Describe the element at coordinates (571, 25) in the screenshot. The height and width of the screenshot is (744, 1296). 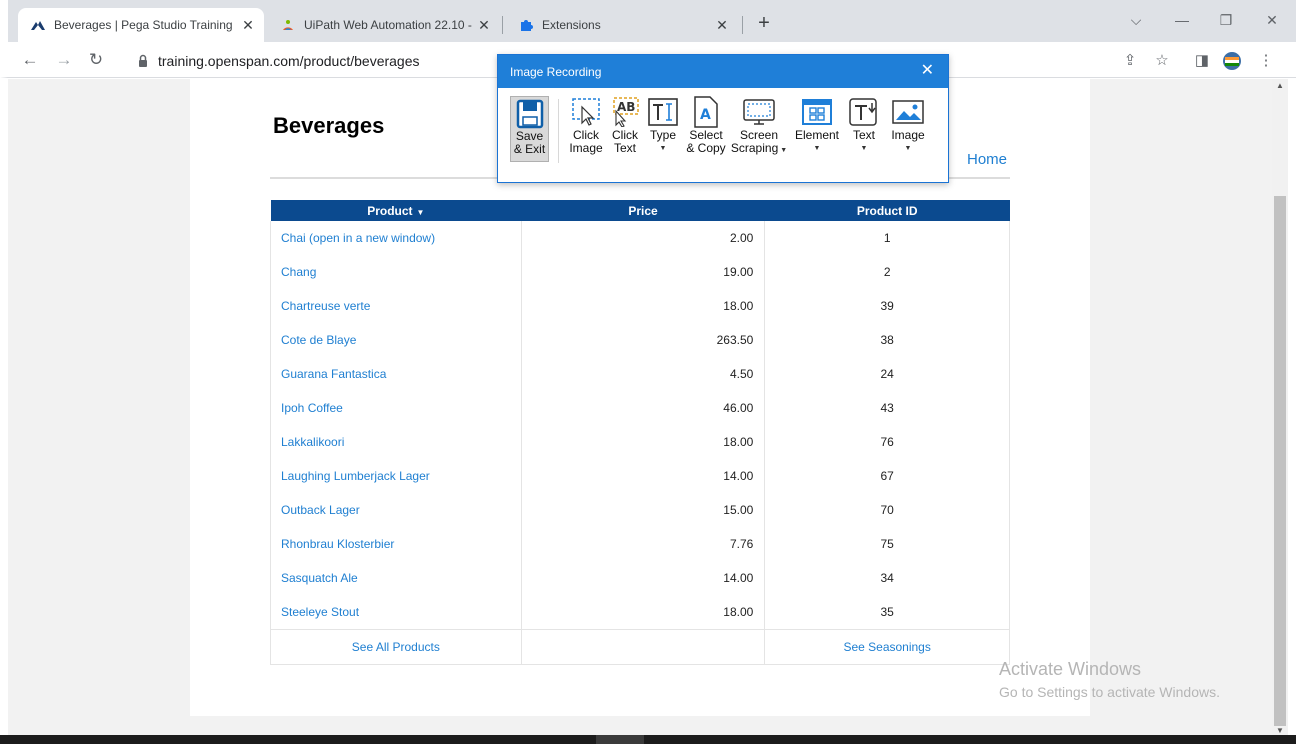
I see `tab-title: Extensions` at that location.